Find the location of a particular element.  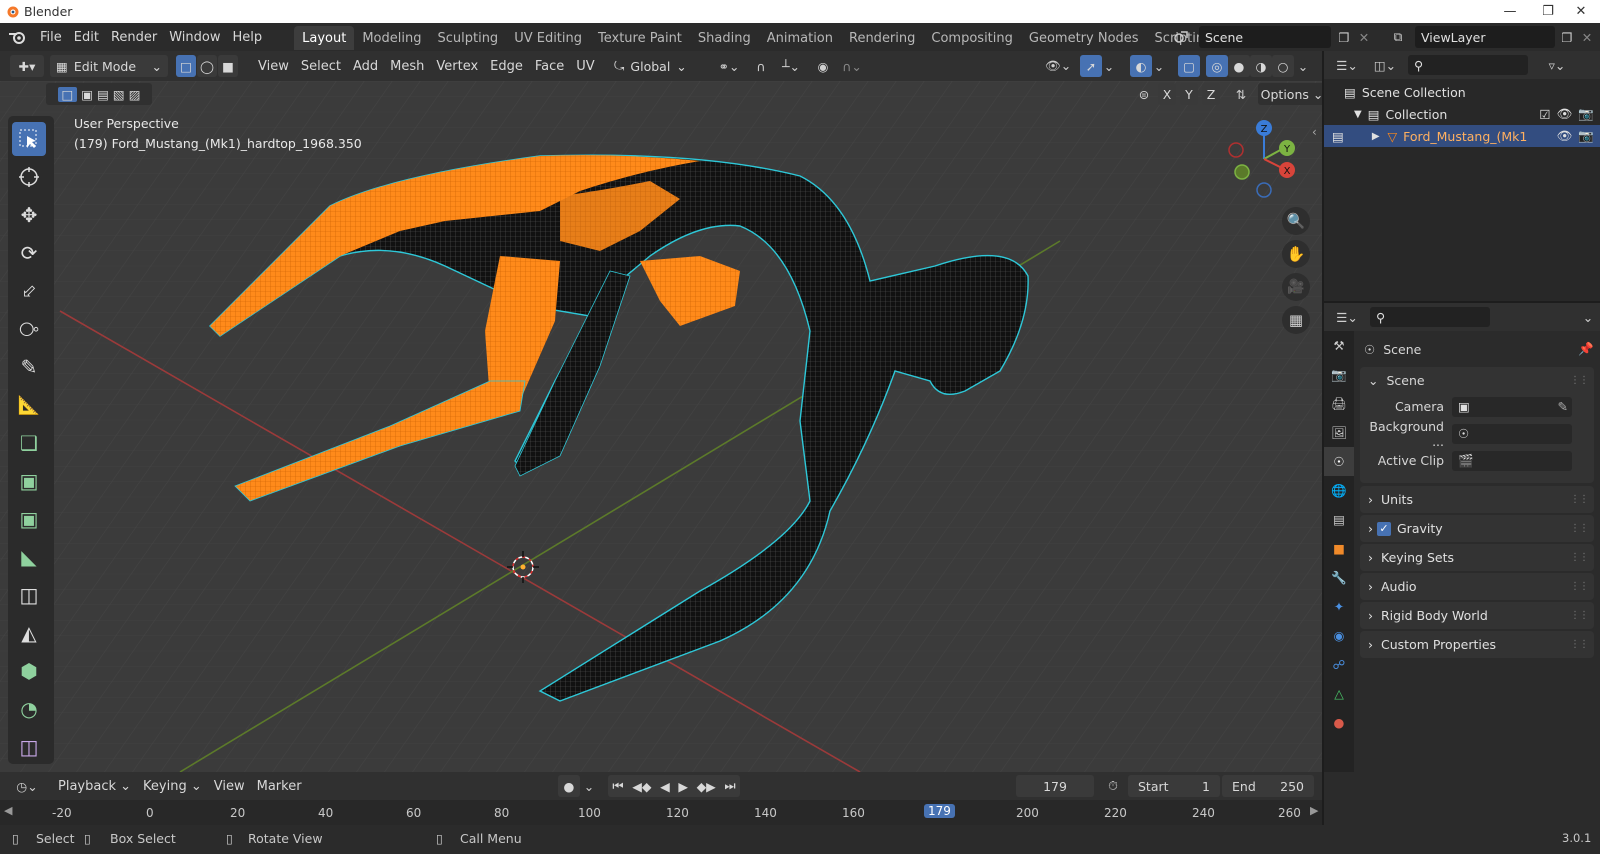

inset-tool-icon: ▣ is located at coordinates (29, 519).